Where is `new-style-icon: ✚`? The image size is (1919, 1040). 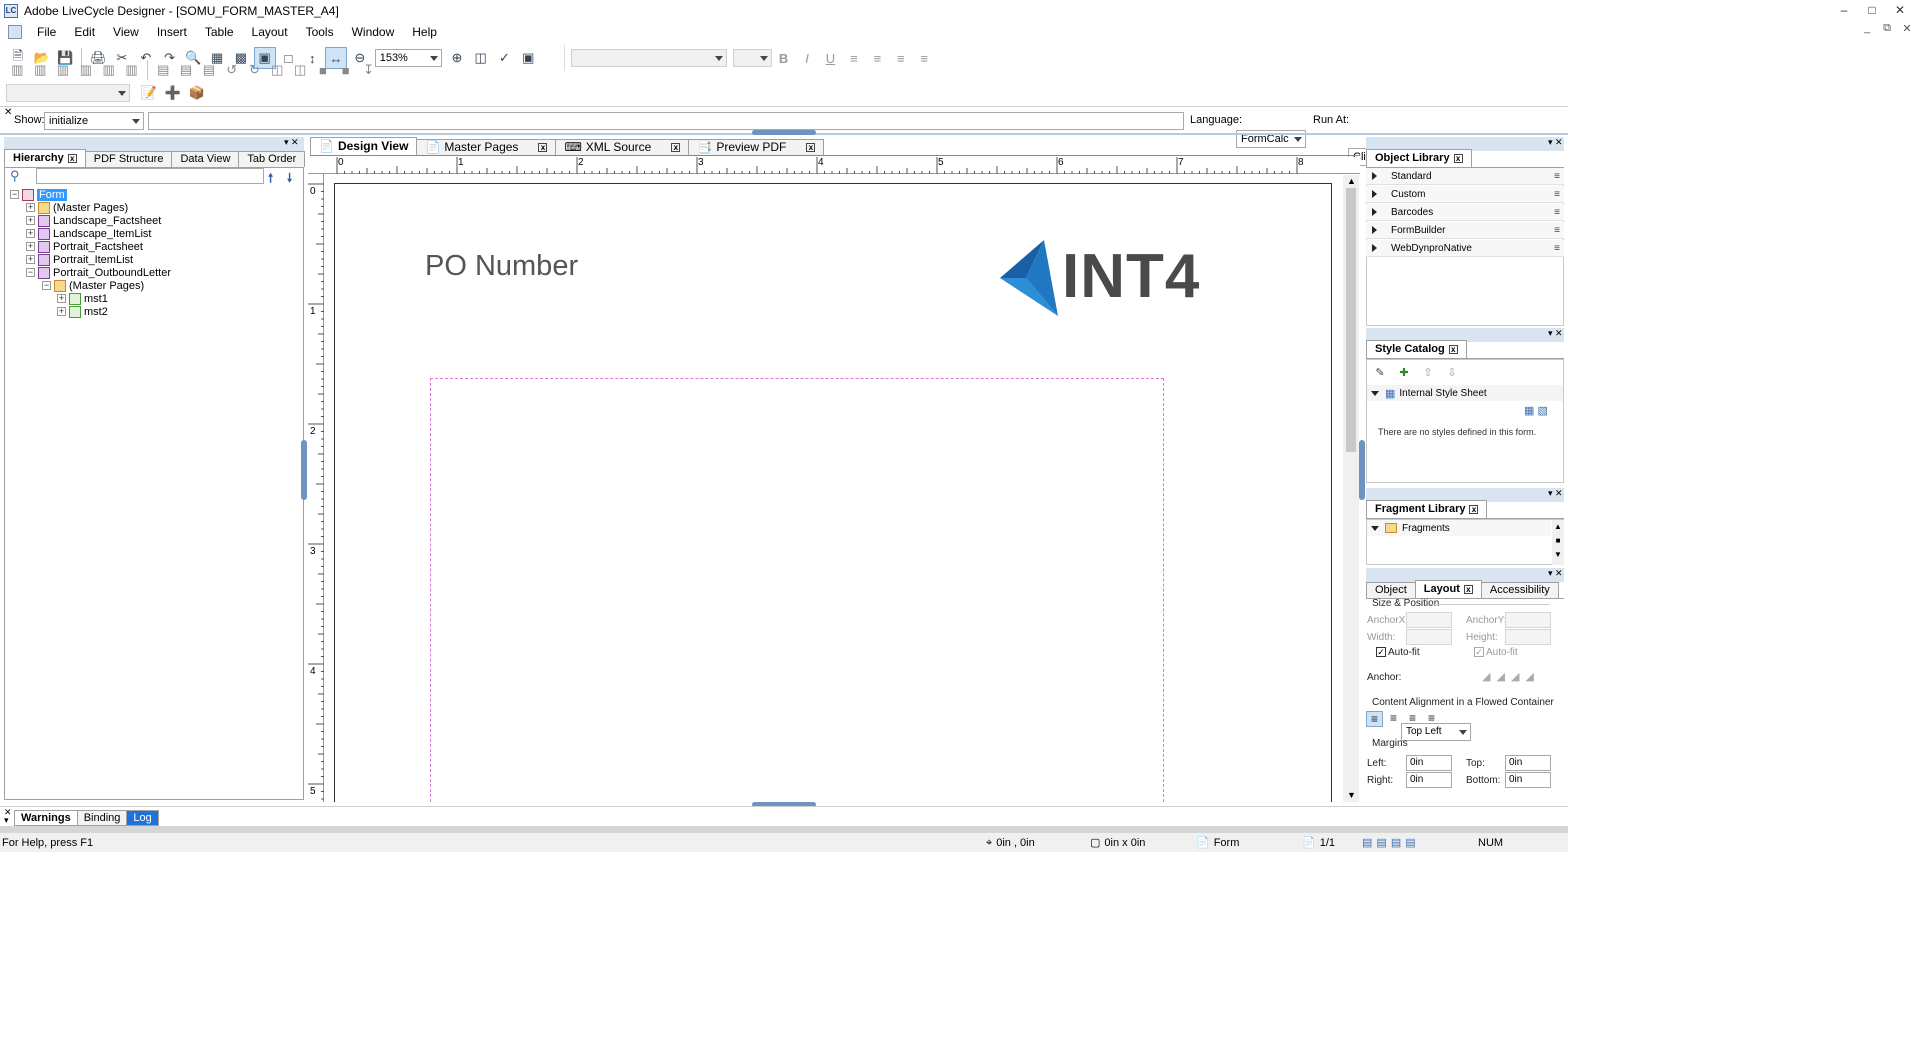
new-style-icon: ✚ is located at coordinates (1404, 372).